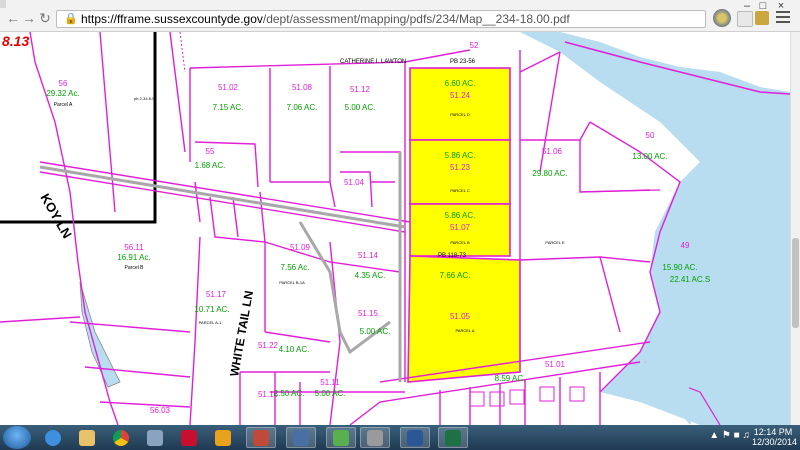  I want to click on parcel-id: 51.08, so click(302, 87).